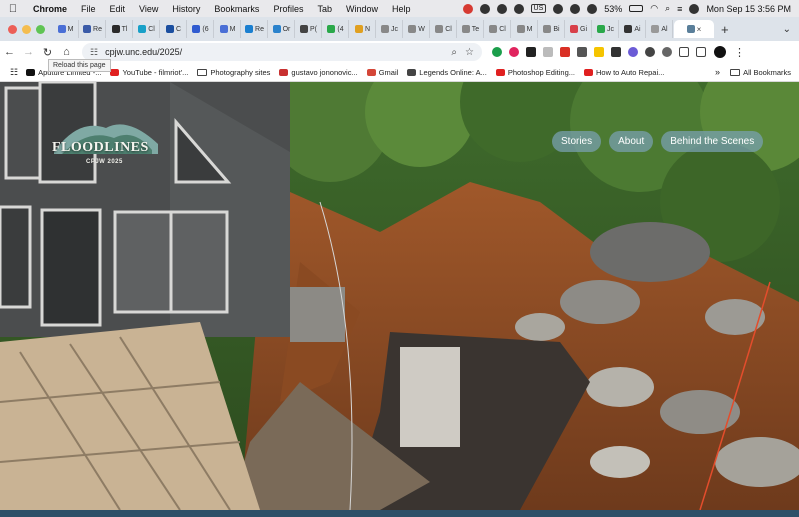  What do you see at coordinates (469, 52) in the screenshot?
I see `bookmark-star-icon: ☆` at bounding box center [469, 52].